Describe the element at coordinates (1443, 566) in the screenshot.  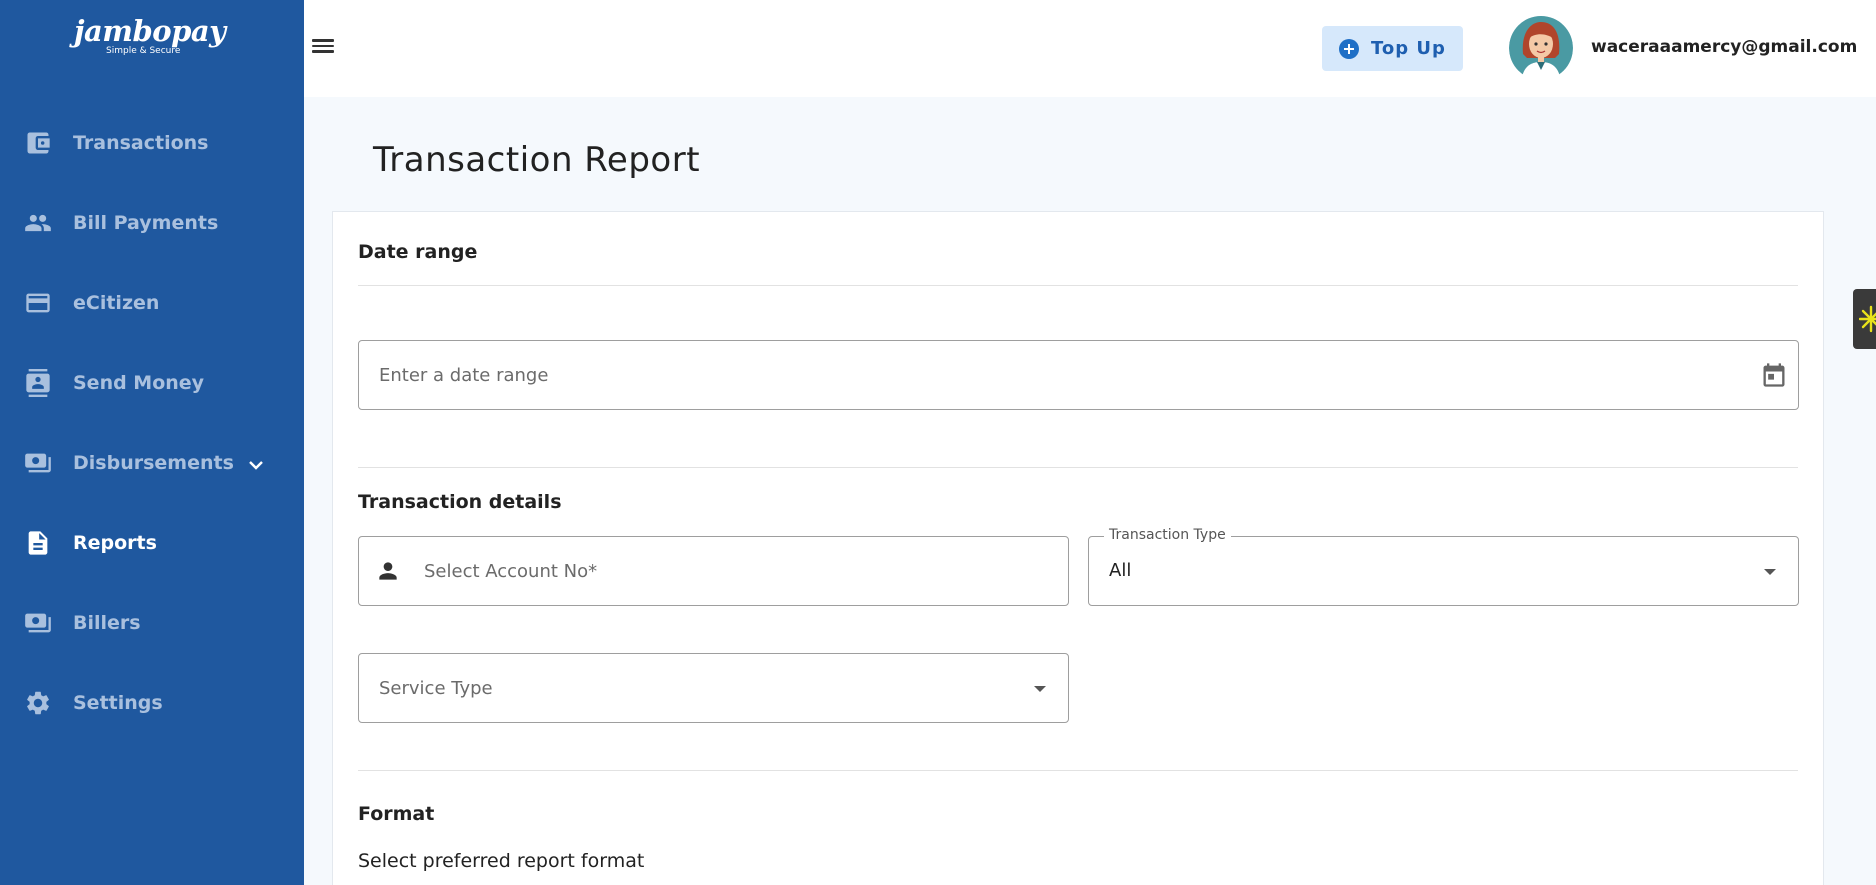
I see `transaction-type-select: Transaction Type All` at that location.